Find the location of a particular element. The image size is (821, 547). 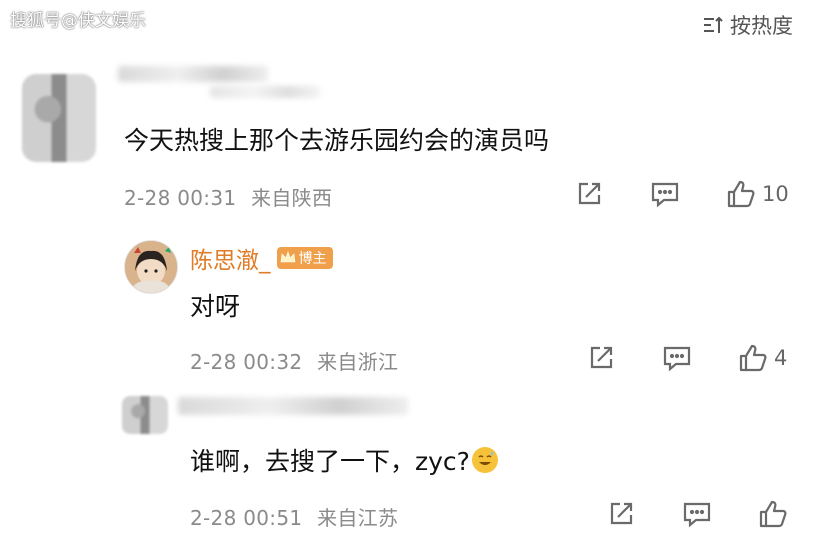

comment-text: 今天热搜上那个去游乐园约会的演员吗 is located at coordinates (337, 140).